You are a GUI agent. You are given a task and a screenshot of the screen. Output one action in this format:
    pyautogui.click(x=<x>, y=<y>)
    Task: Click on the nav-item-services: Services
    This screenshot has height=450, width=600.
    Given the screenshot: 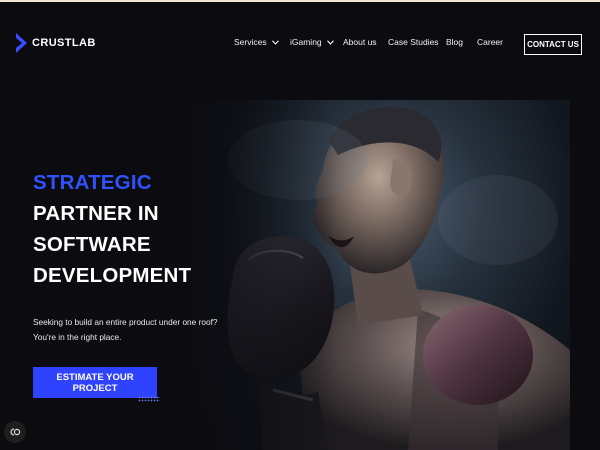 What is the action you would take?
    pyautogui.click(x=256, y=42)
    